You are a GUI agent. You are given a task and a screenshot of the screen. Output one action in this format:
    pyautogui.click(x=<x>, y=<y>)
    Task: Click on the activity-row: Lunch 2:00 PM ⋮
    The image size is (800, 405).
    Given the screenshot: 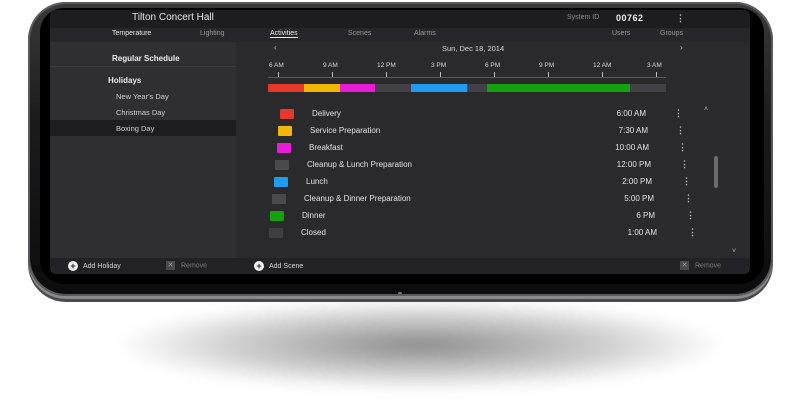 What is the action you would take?
    pyautogui.click(x=493, y=184)
    